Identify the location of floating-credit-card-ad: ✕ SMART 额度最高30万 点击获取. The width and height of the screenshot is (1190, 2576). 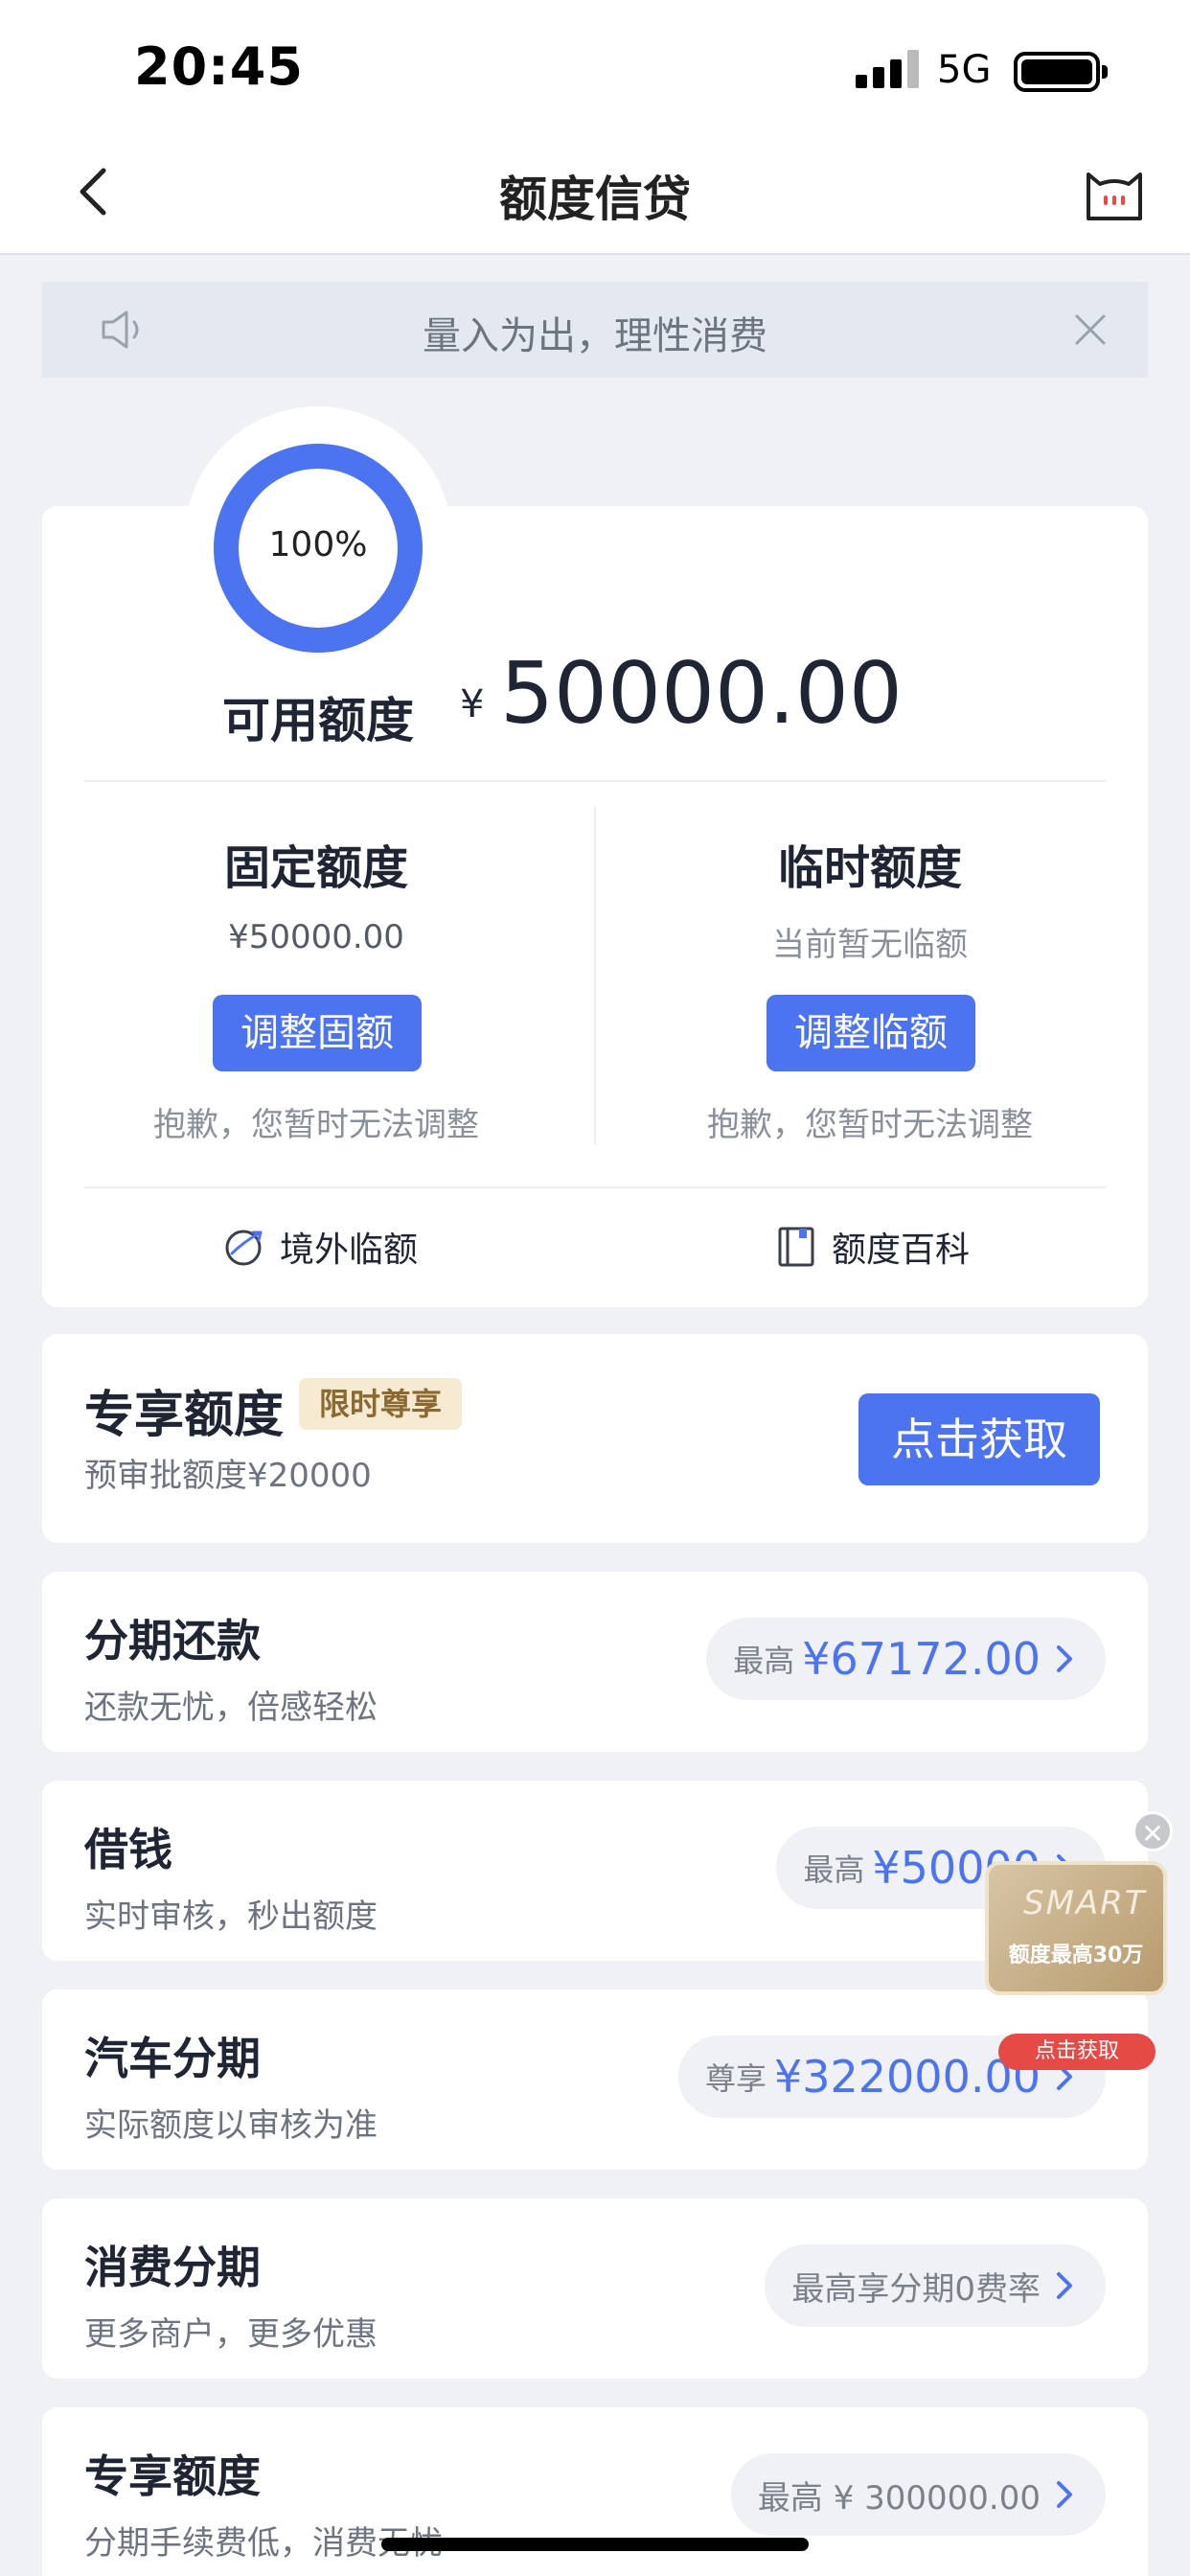
(1071, 1945).